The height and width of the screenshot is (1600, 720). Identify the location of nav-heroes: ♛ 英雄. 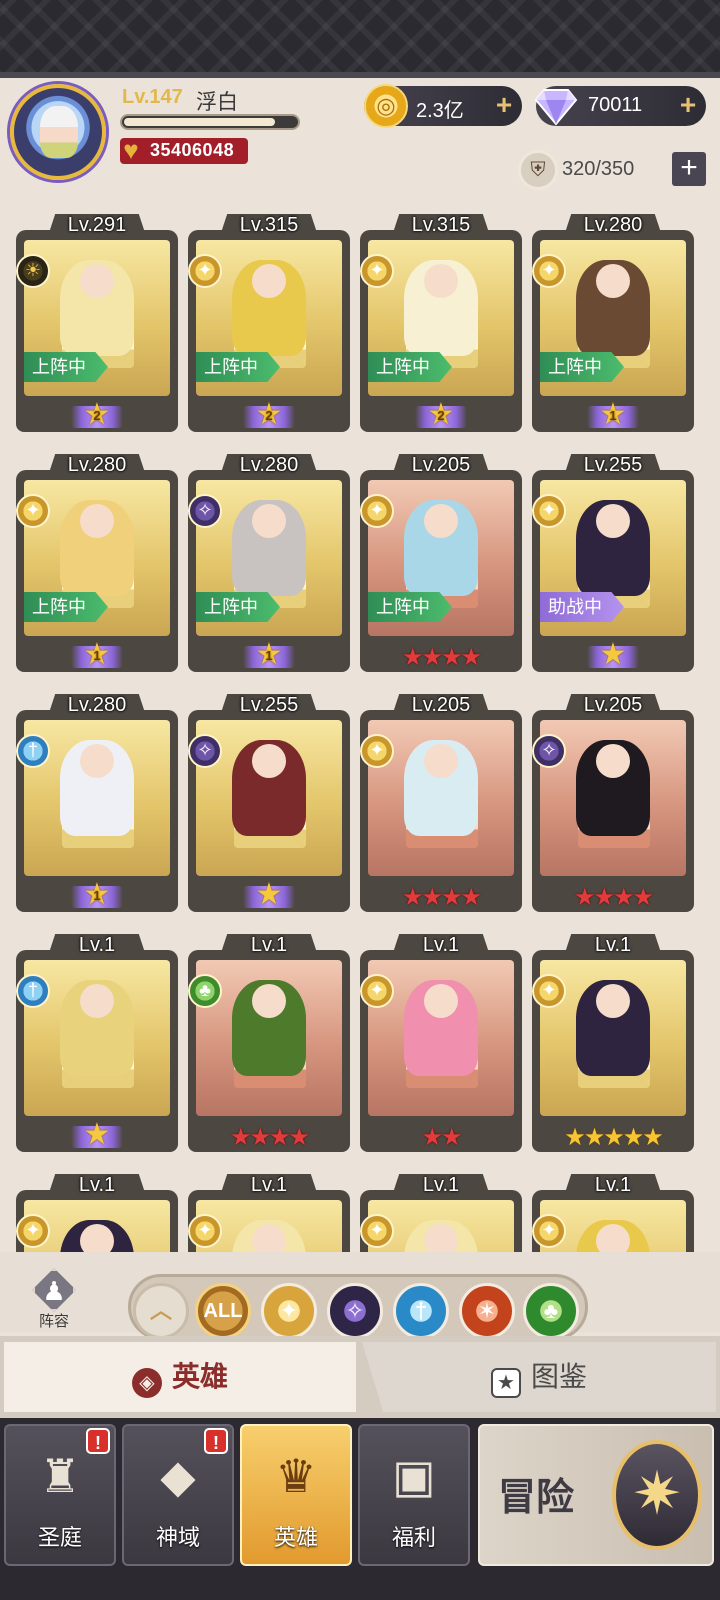
(296, 1495).